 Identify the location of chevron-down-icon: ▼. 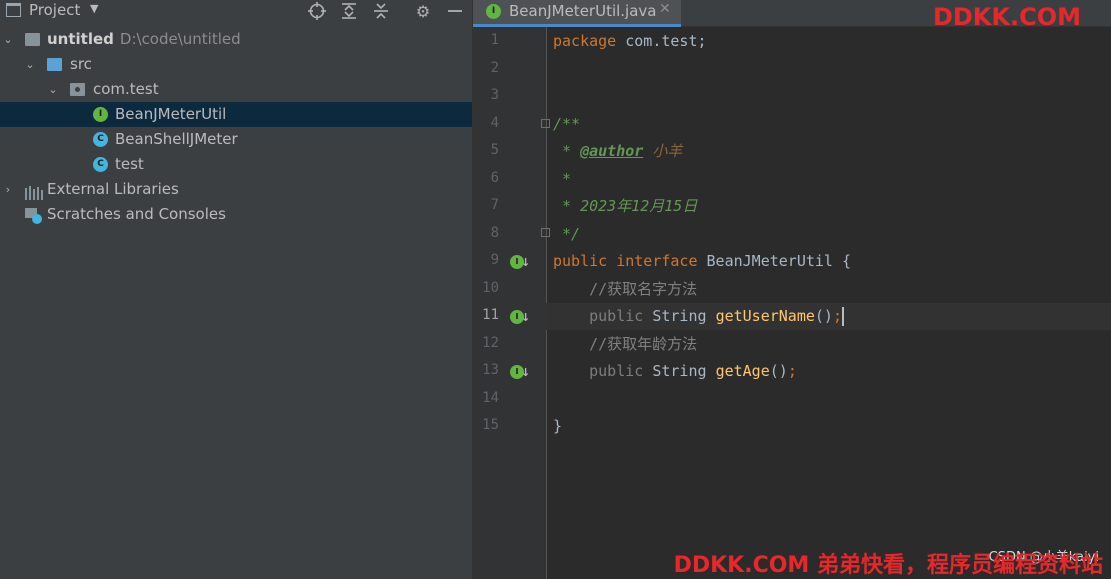
(94, 8).